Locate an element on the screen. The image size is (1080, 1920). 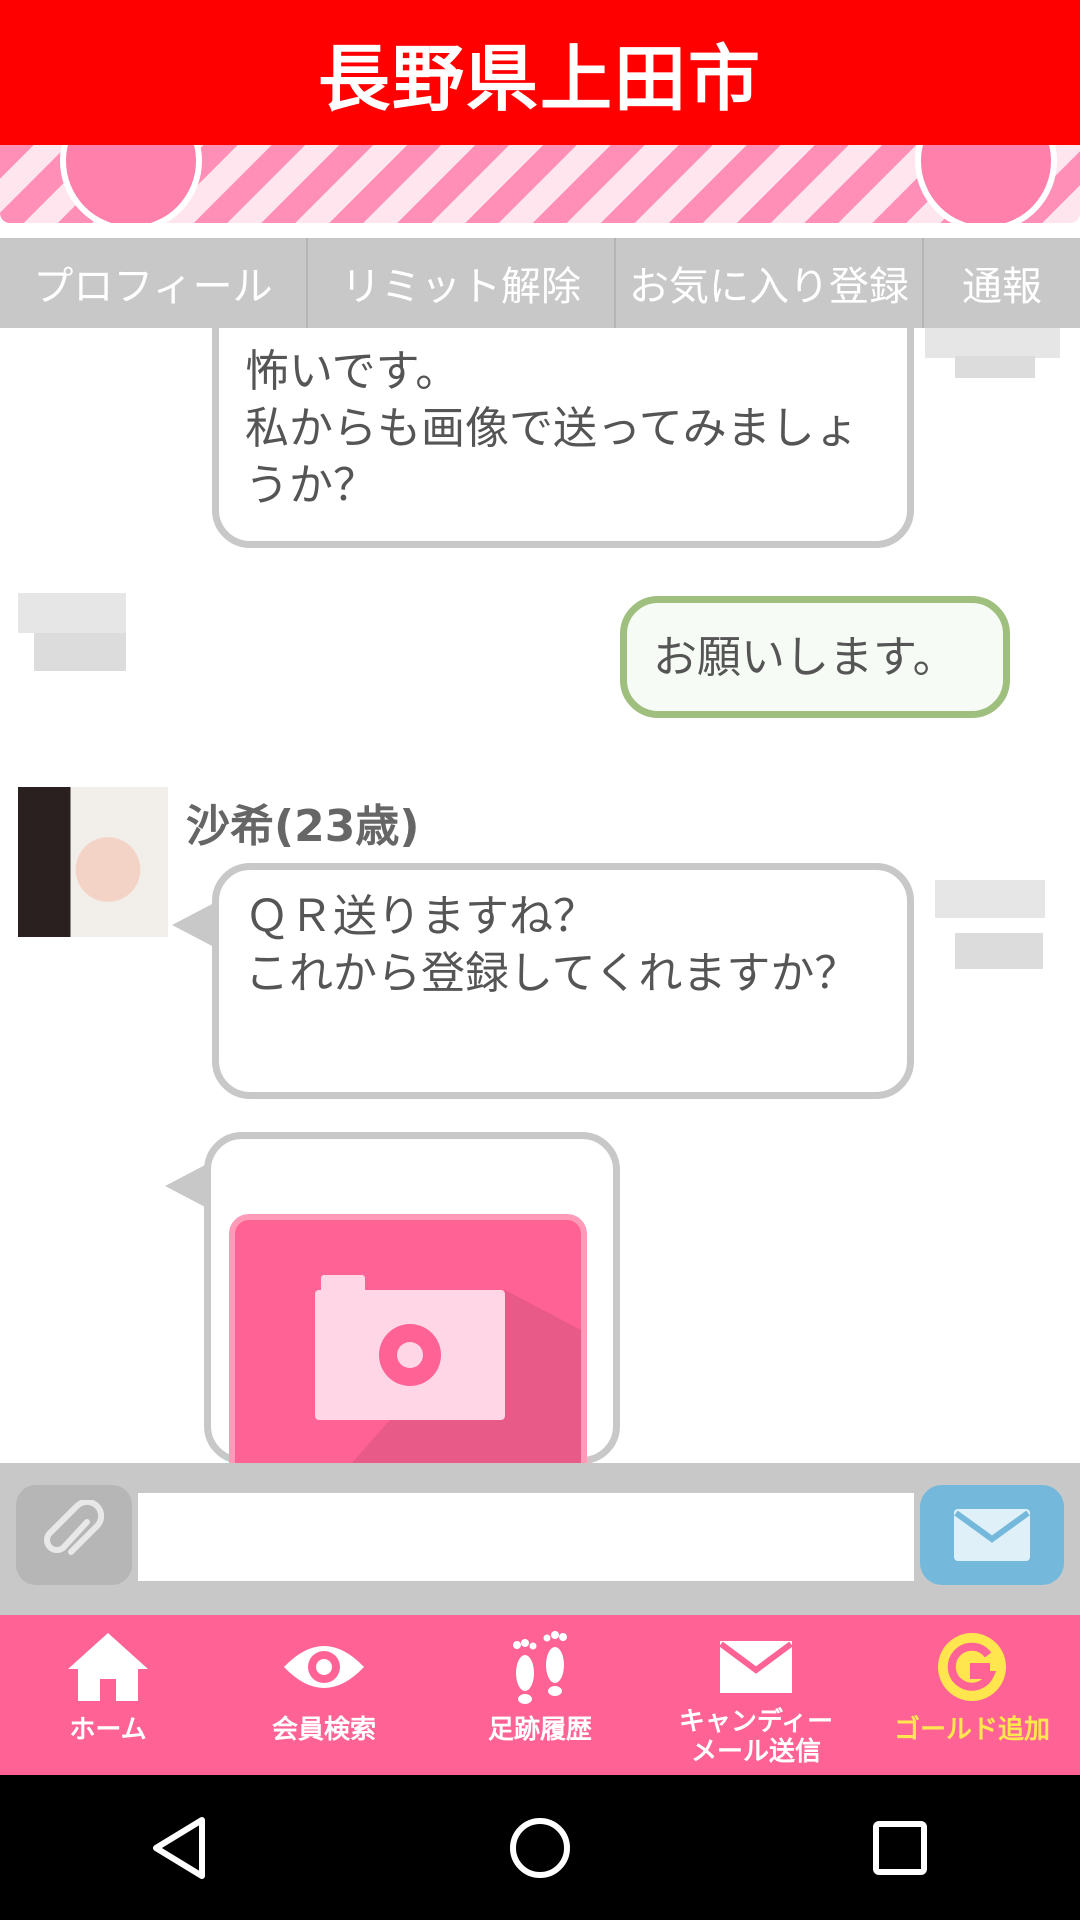
nav-gold-label: ゴールド追加 is located at coordinates (971, 1730).